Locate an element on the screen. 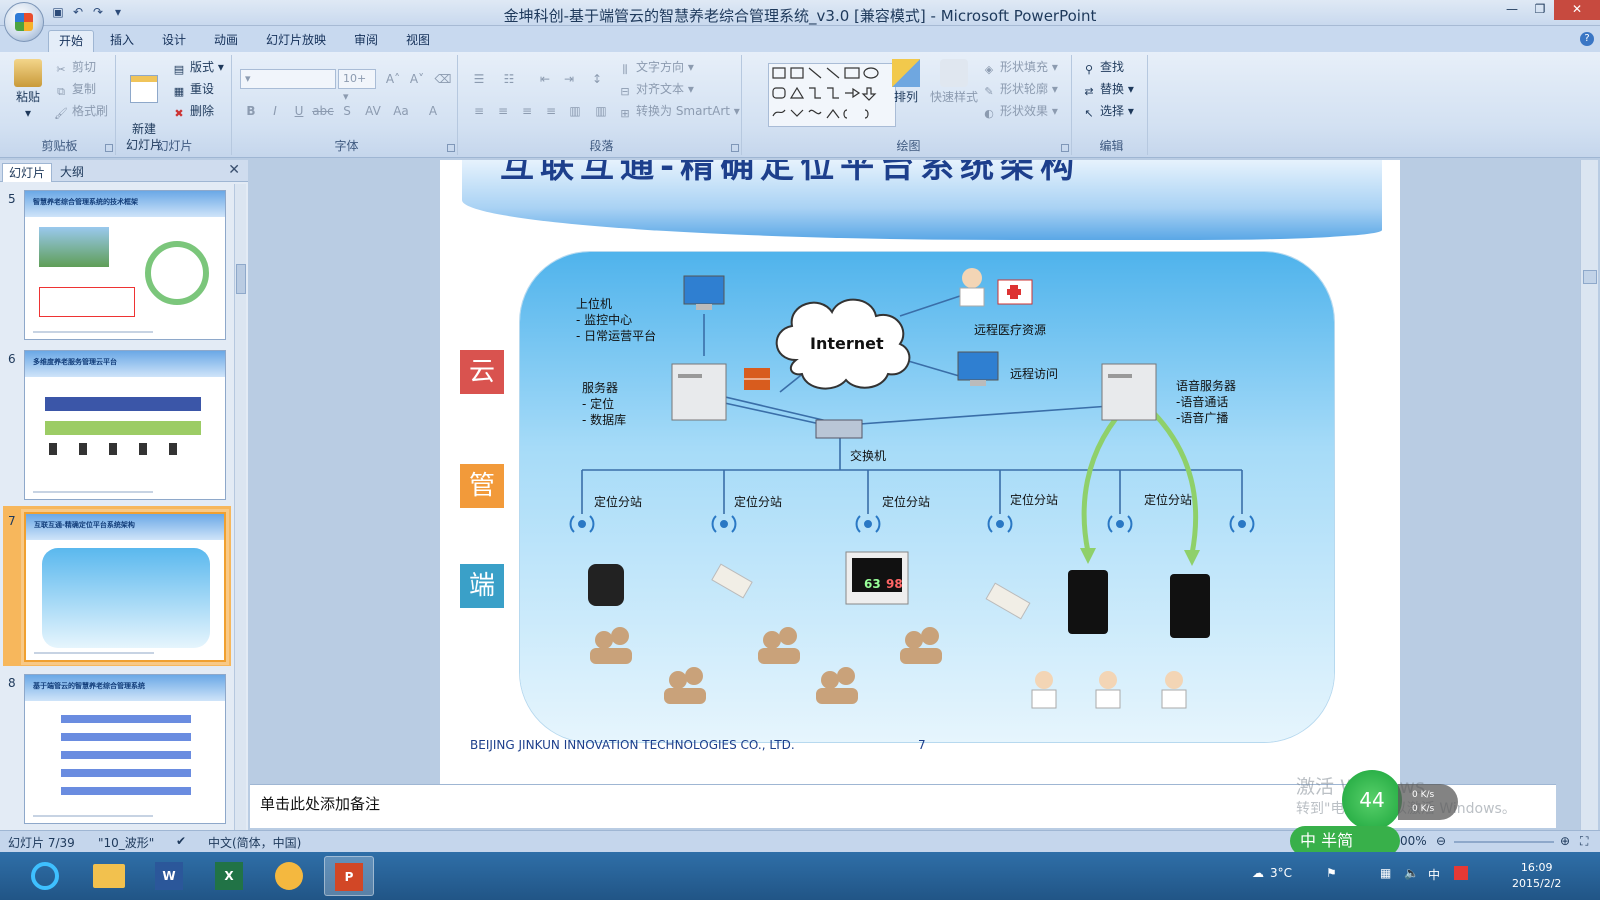 The image size is (1600, 900). paste-button: 粘贴 ▾ is located at coordinates (28, 90).